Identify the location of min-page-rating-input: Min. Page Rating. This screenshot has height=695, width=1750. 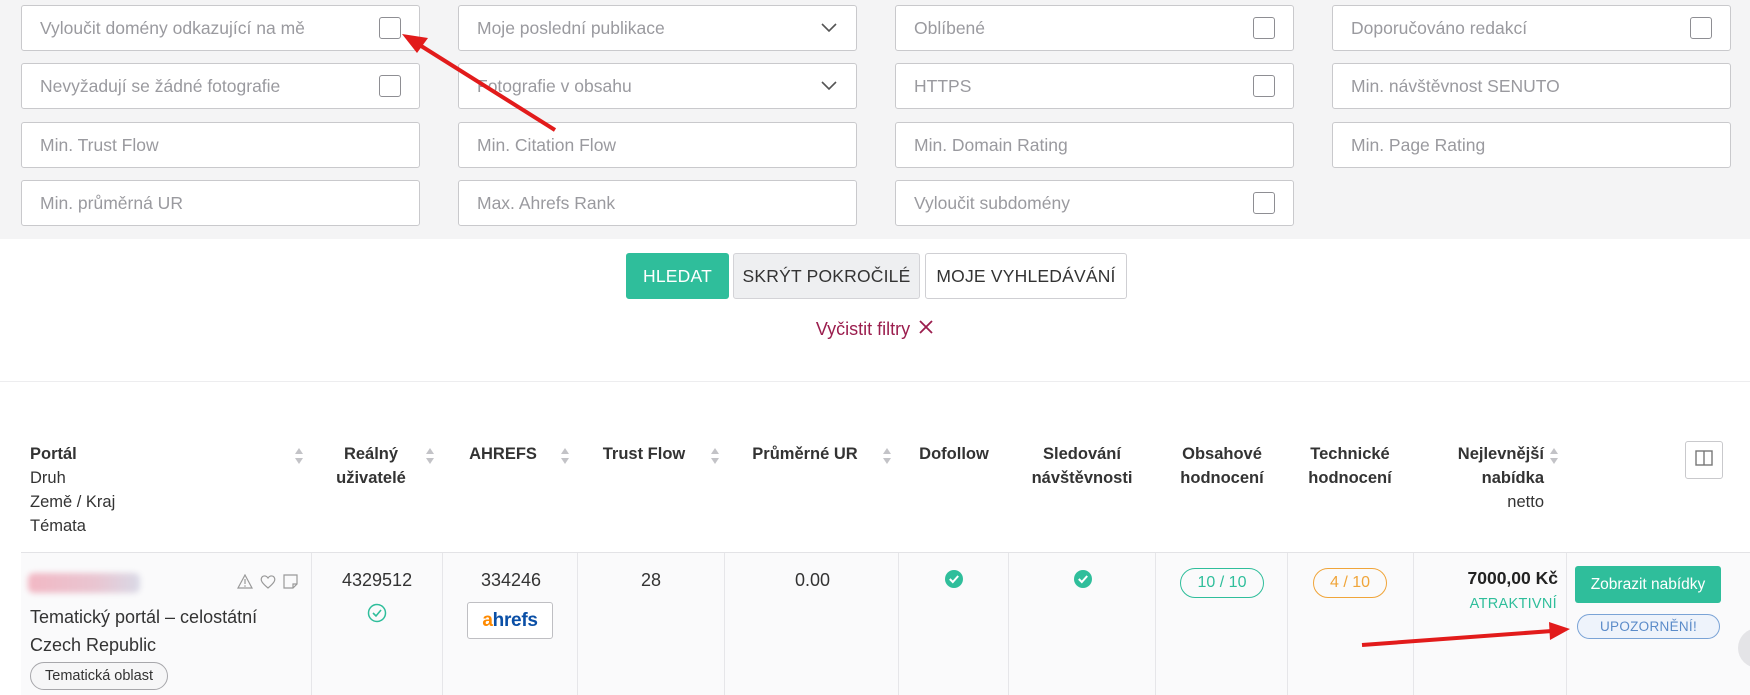
(1531, 145).